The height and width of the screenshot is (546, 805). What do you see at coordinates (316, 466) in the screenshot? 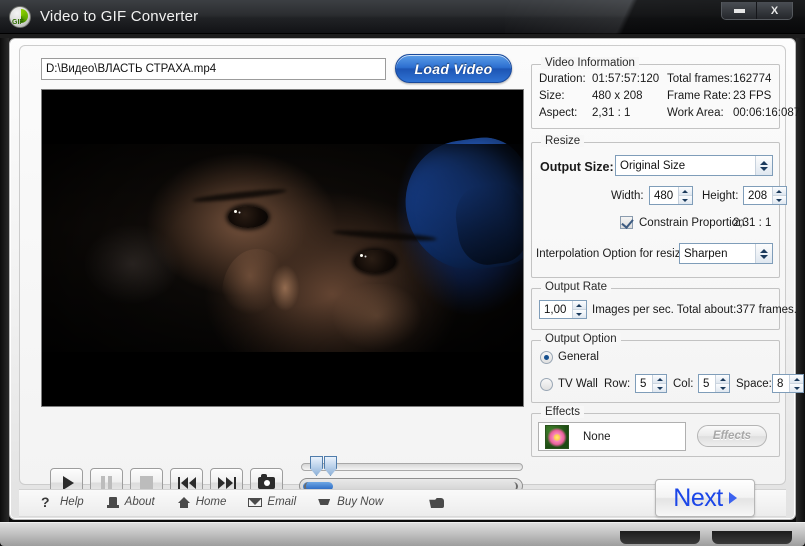
I see `range-marker-start` at bounding box center [316, 466].